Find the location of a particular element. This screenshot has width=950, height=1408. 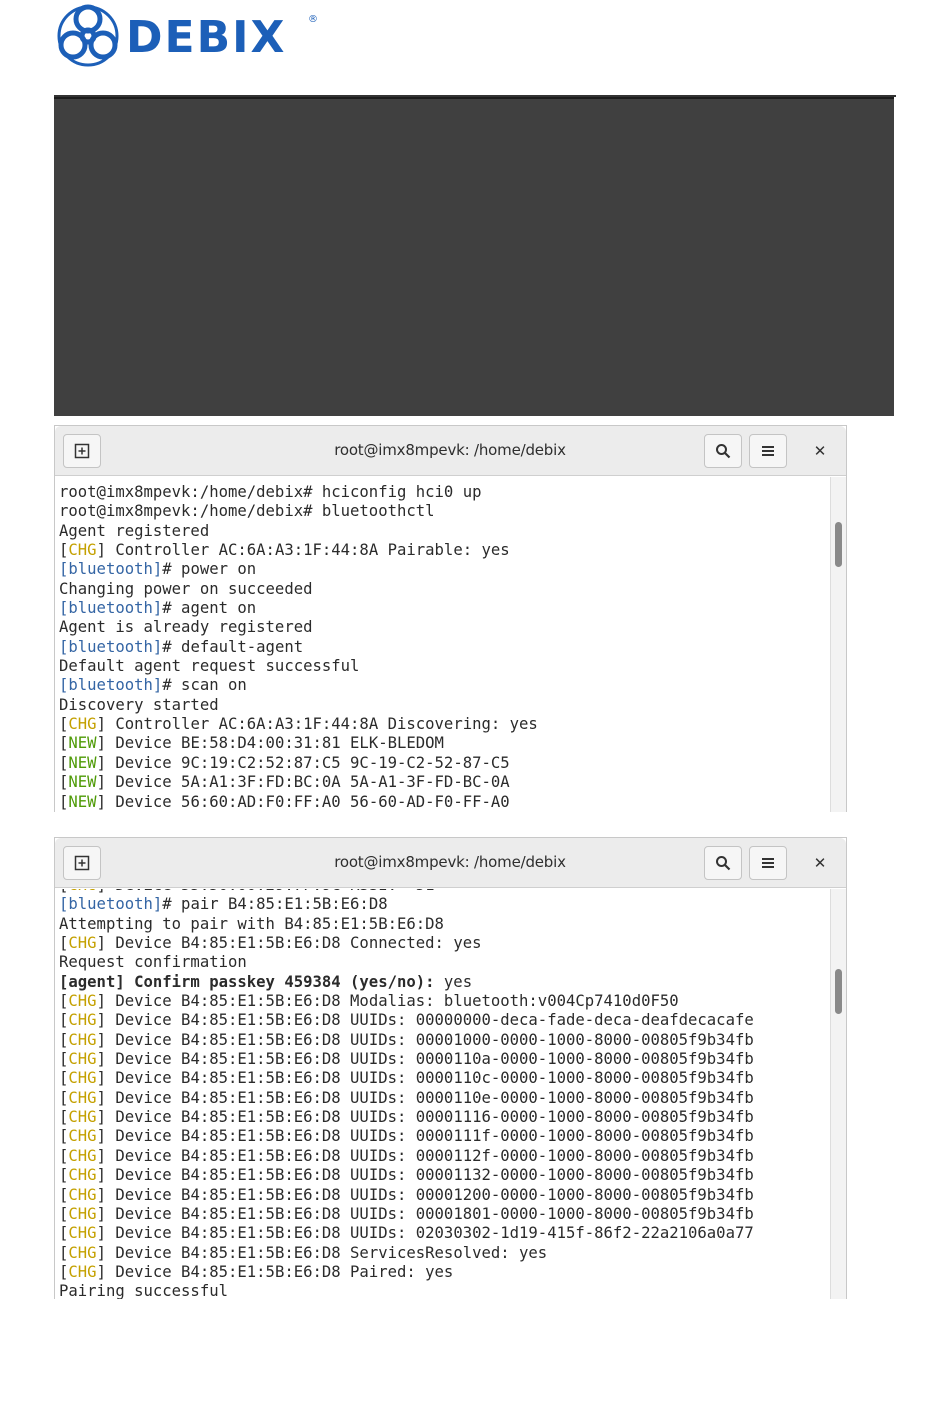

debix-logo: DEBIX ® is located at coordinates (189, 36).